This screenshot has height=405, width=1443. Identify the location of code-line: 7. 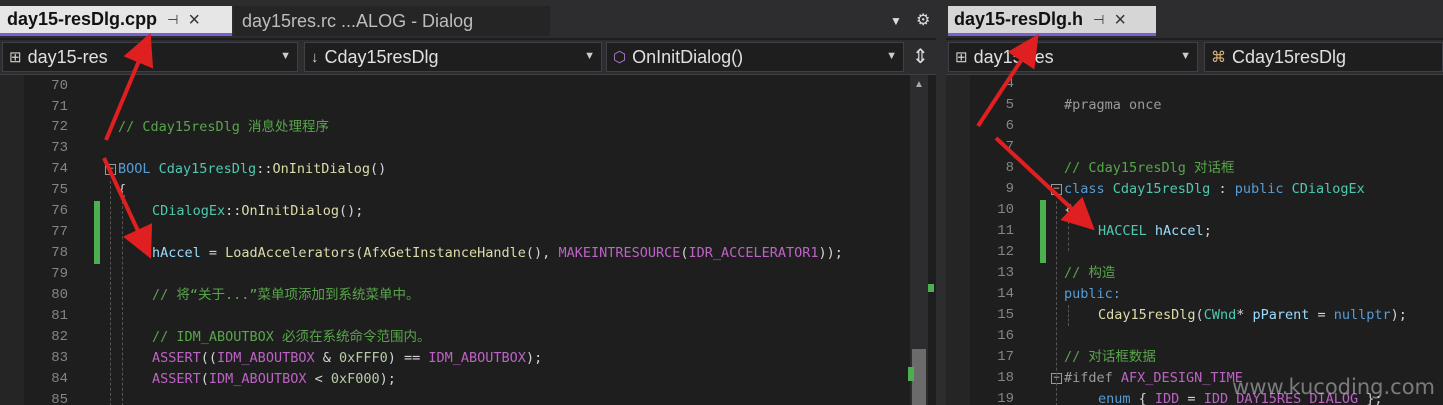
(1009, 147).